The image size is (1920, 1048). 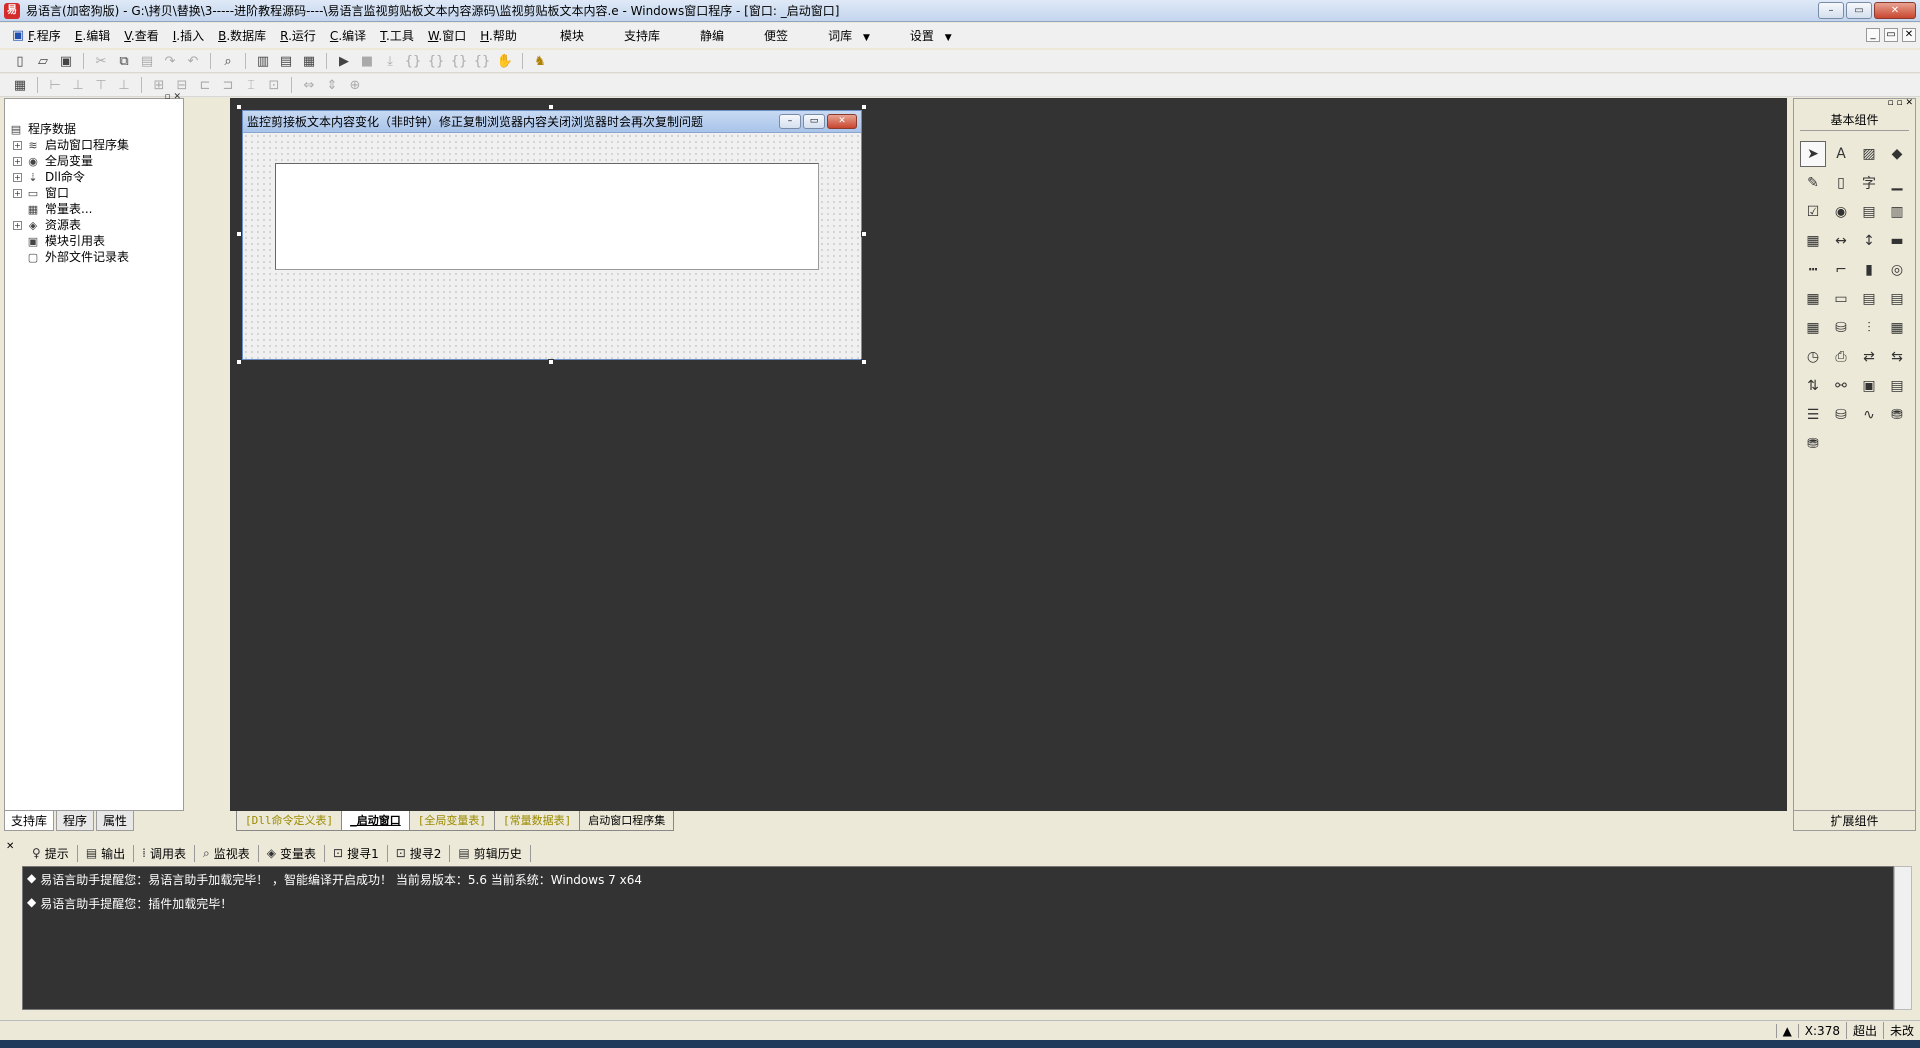 I want to click on basic-components-title: 基本组件, so click(x=1854, y=120).